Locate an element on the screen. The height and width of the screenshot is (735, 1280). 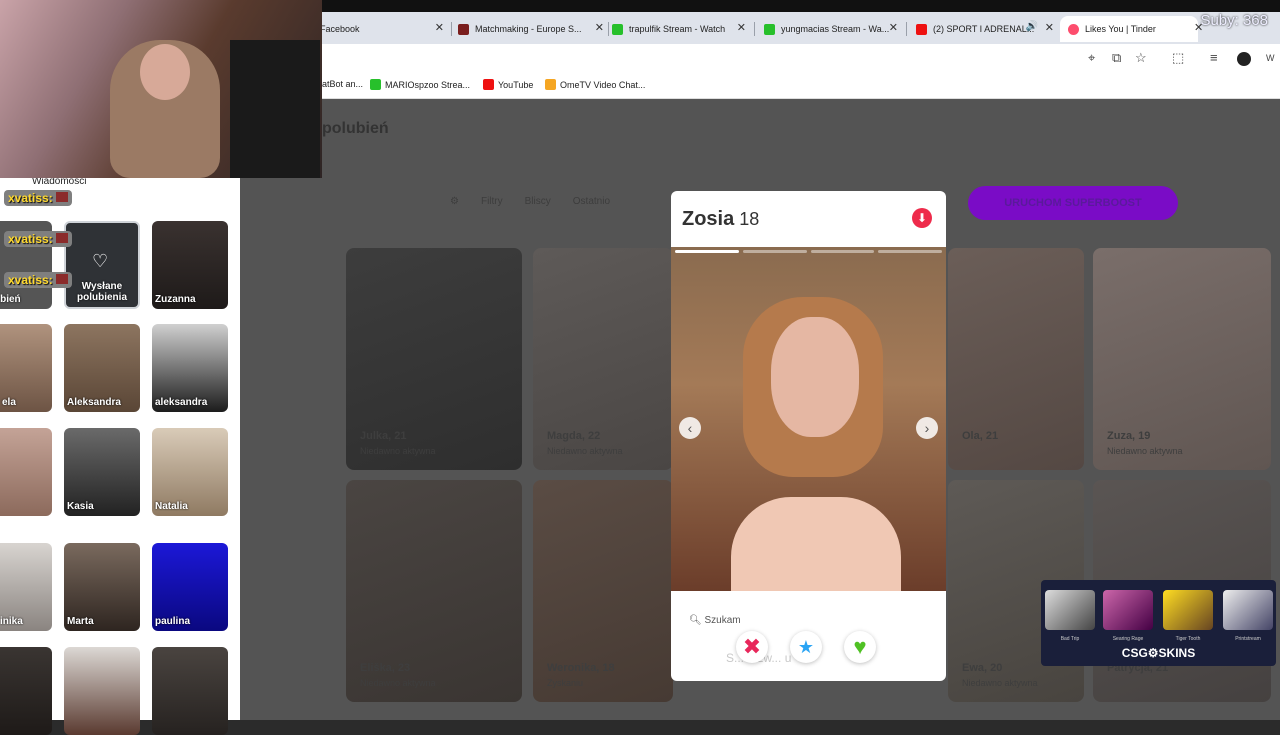
menu-icon: W is located at coordinates (1270, 58).